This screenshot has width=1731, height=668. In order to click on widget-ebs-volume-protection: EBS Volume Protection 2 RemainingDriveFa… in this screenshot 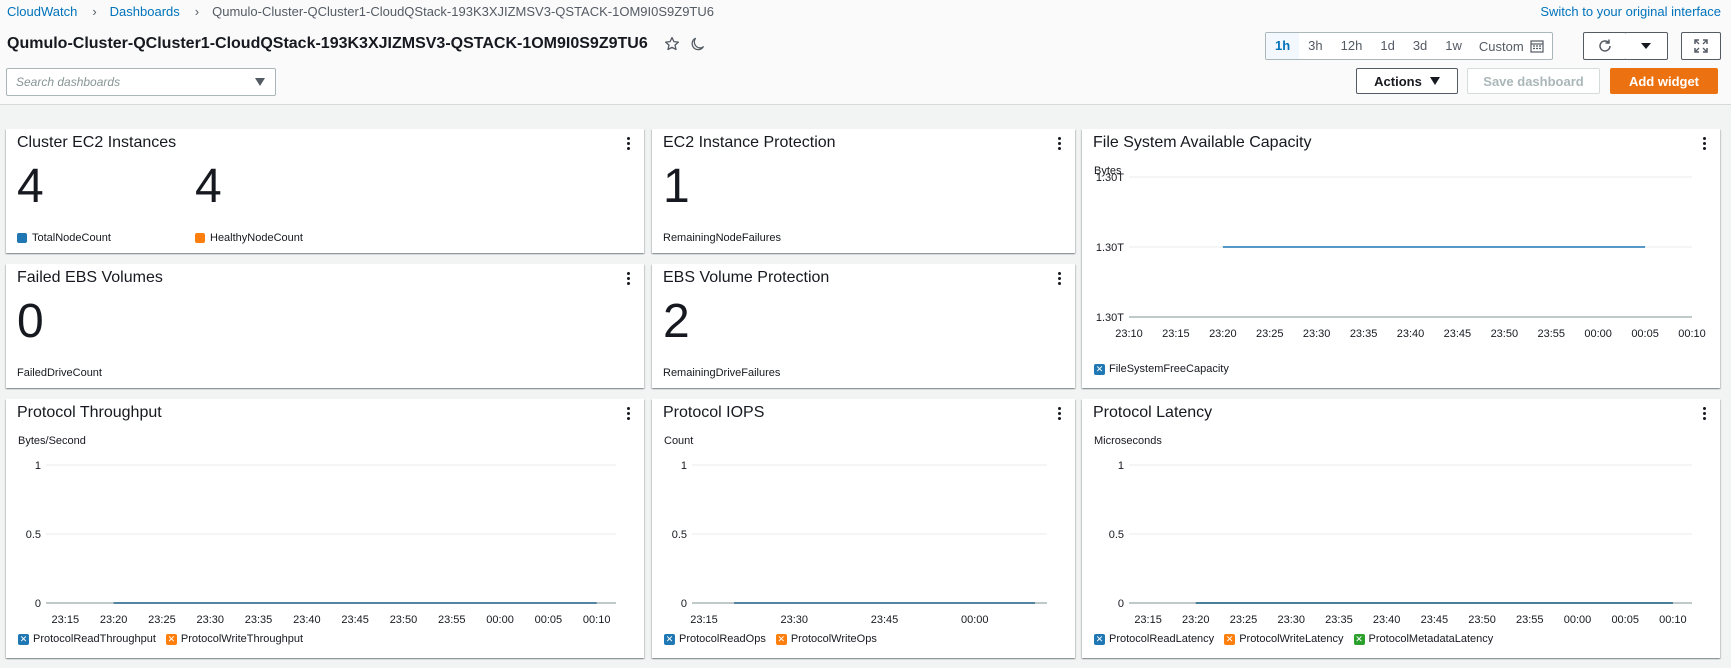, I will do `click(863, 326)`.